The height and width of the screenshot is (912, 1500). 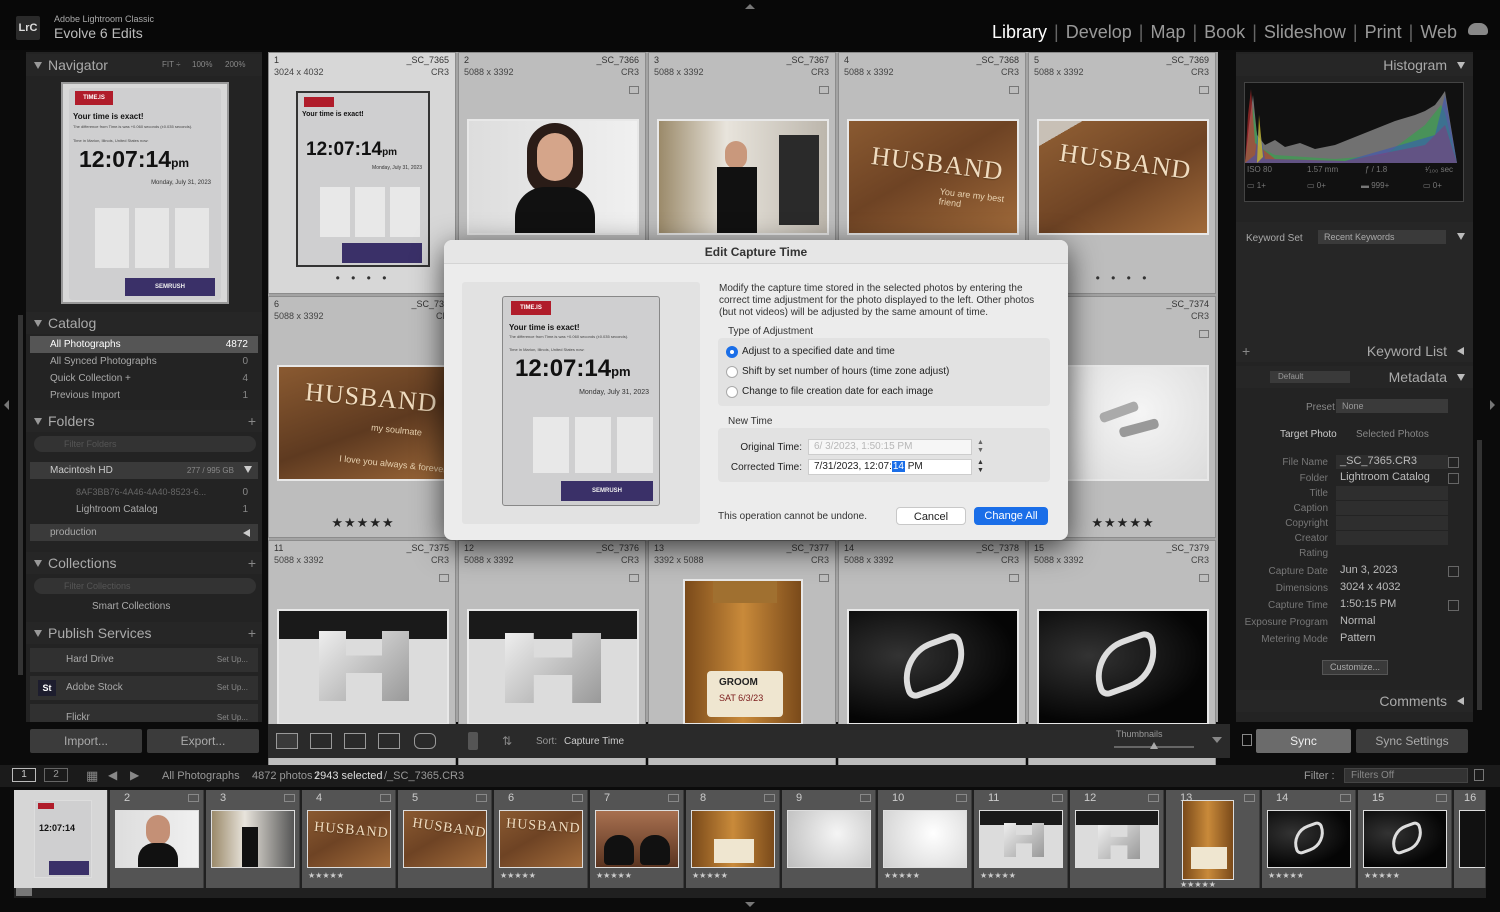 I want to click on radio-adjust-label: Adjust to a specified date and time, so click(x=818, y=351).